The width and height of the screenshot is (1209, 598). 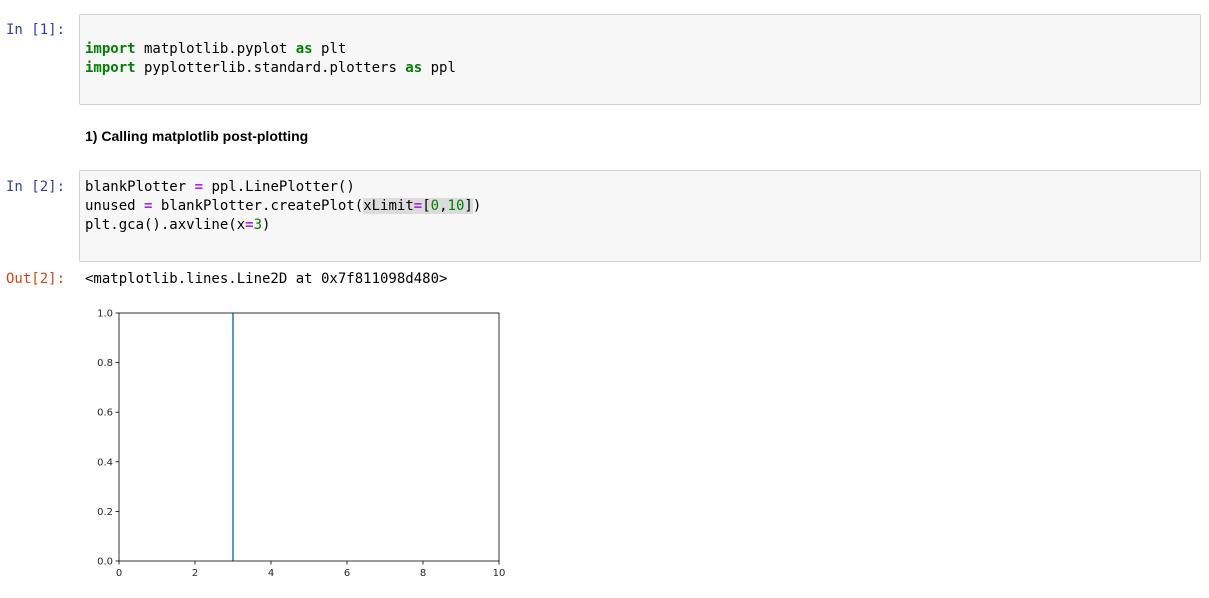 I want to click on code-token: ,, so click(x=443, y=206).